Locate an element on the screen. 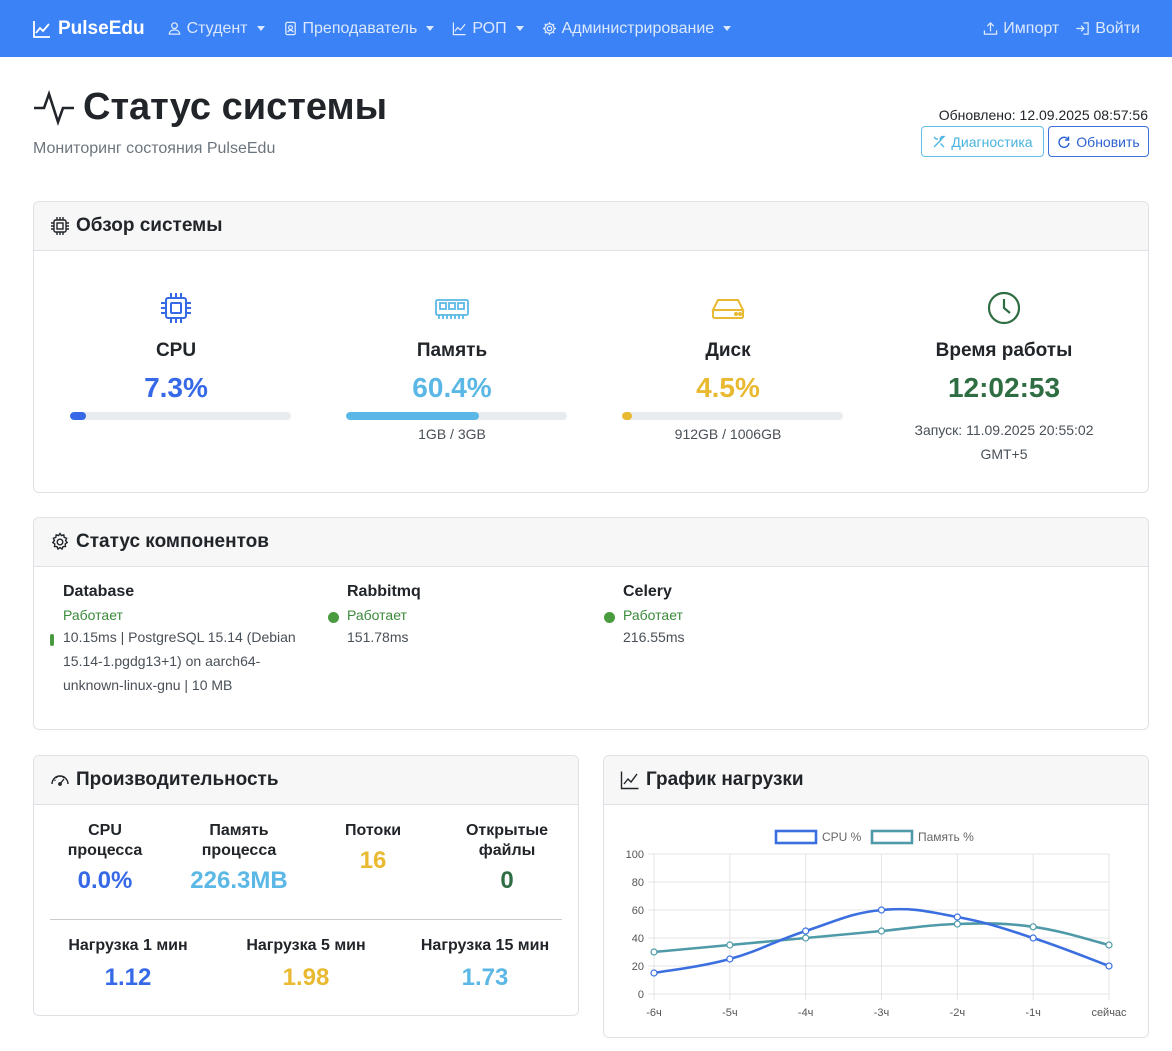 This screenshot has height=1051, width=1172. clock-icon is located at coordinates (1004, 308).